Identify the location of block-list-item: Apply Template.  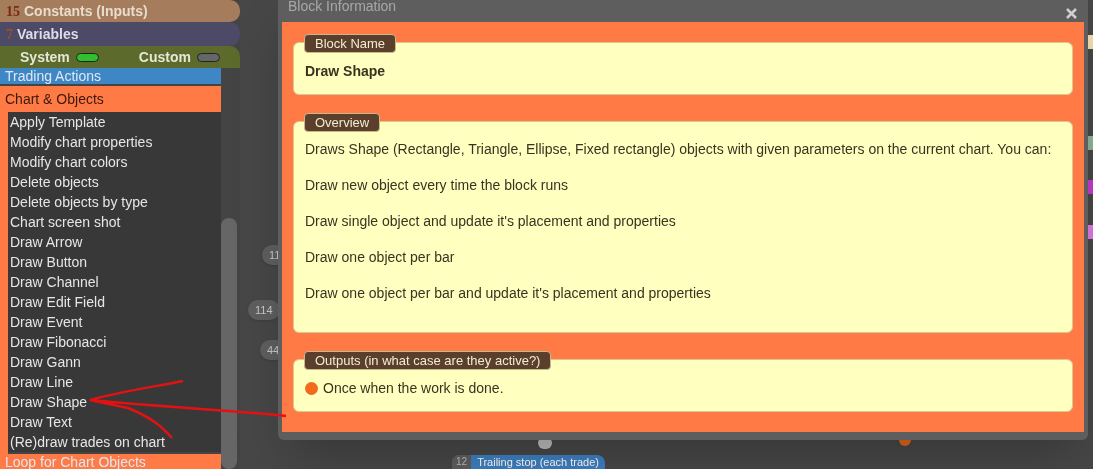
(115, 122).